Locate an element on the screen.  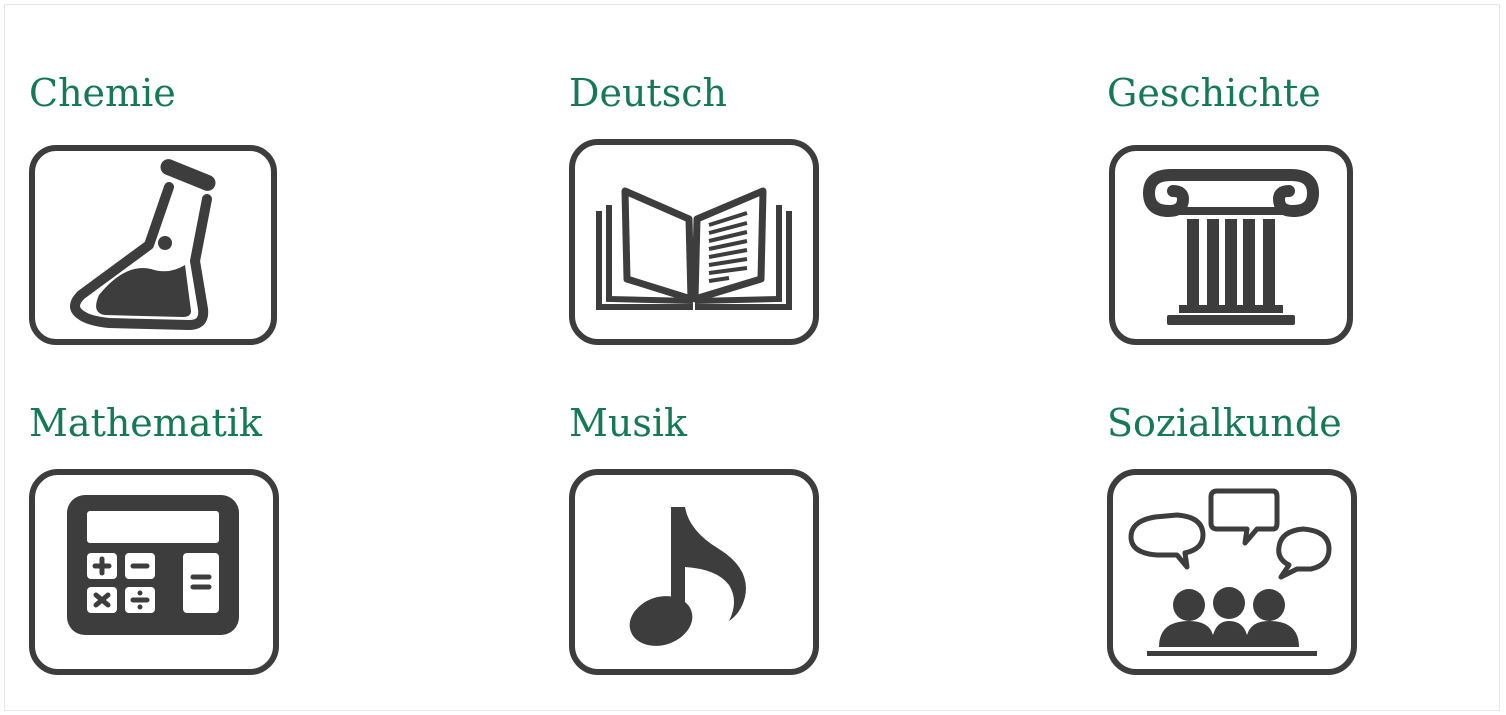
subject-link-musik: Musik is located at coordinates (694, 538).